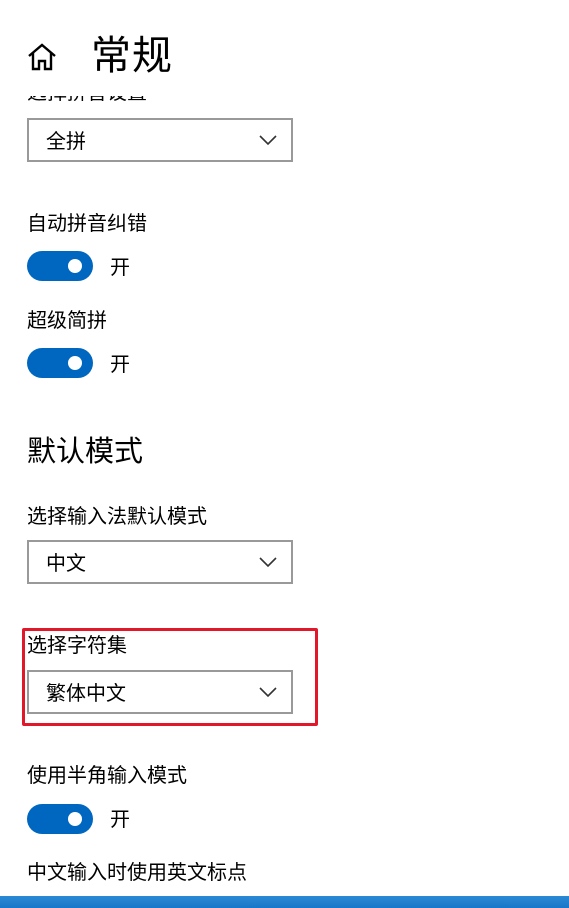  What do you see at coordinates (132, 56) in the screenshot?
I see `page-title: 常规` at bounding box center [132, 56].